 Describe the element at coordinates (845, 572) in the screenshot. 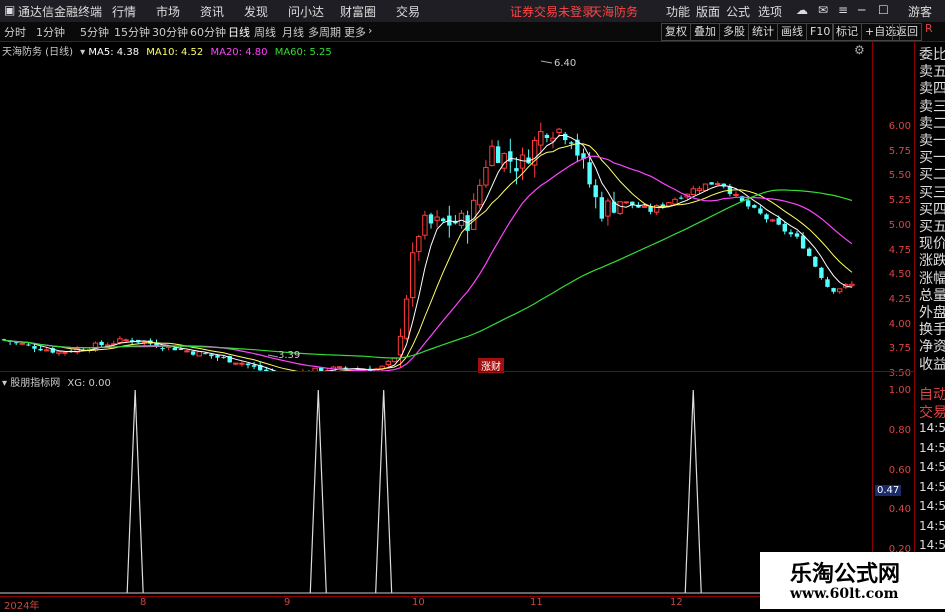

I see `watermark-title: 乐淘公式网` at that location.